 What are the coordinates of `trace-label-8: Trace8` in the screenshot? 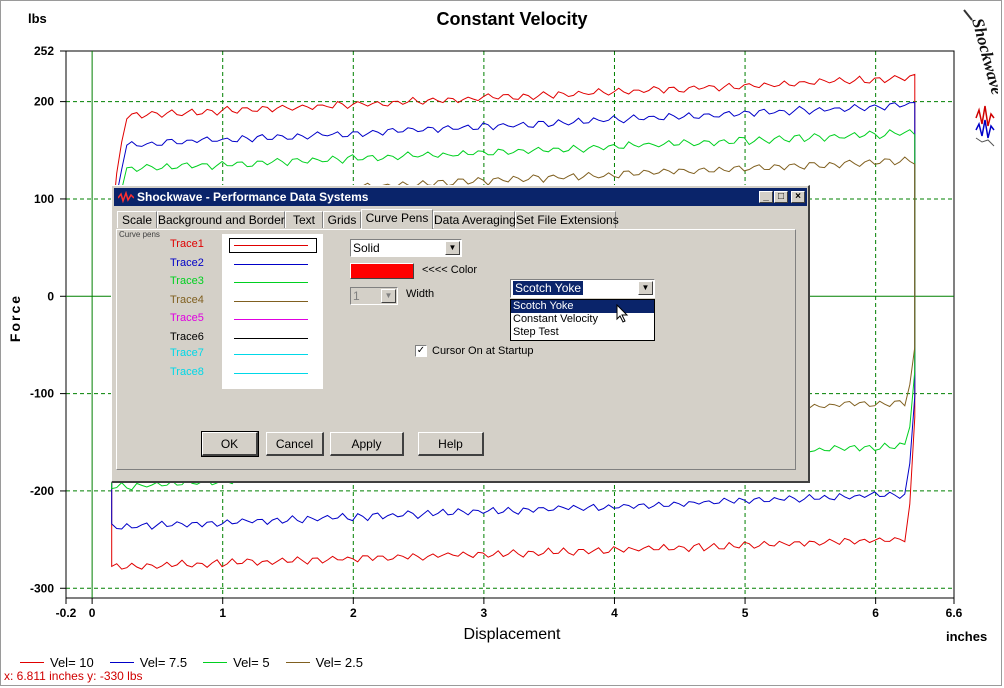 It's located at (187, 372).